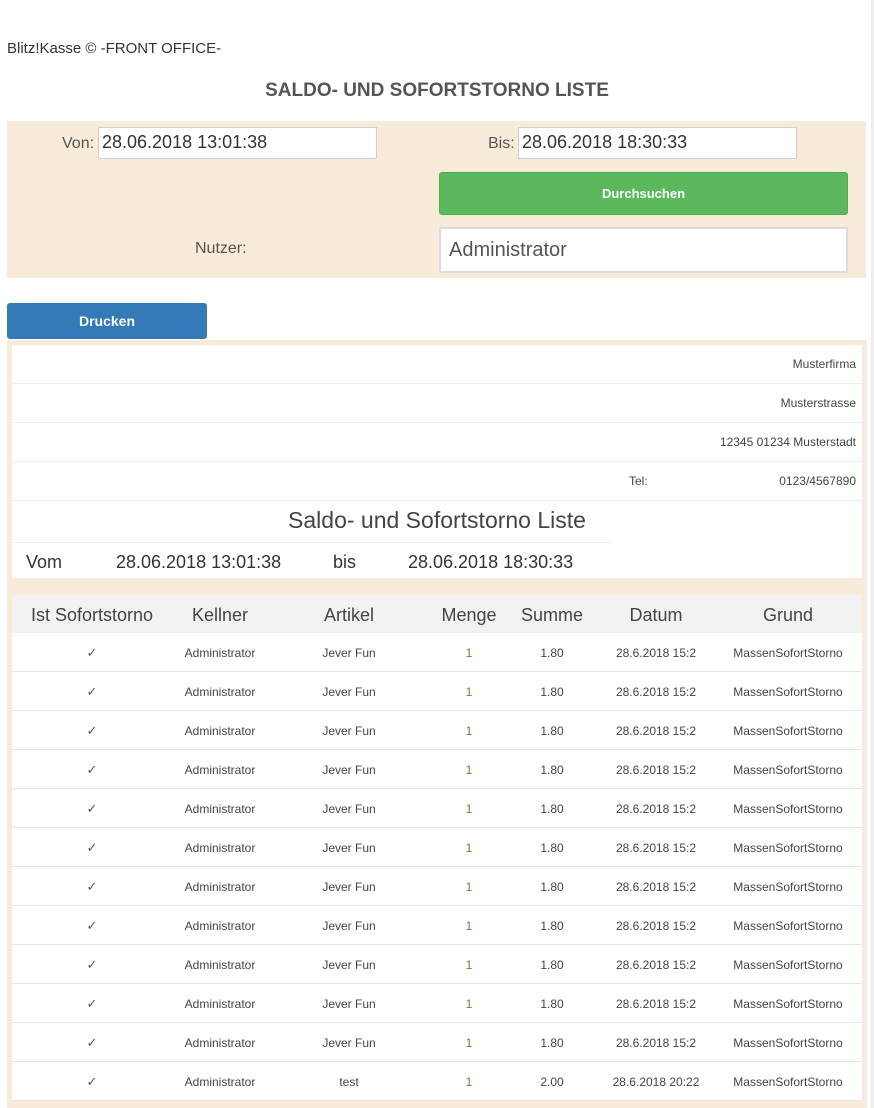 Image resolution: width=874 pixels, height=1108 pixels. What do you see at coordinates (221, 248) in the screenshot?
I see `user-label: Nutzer:` at bounding box center [221, 248].